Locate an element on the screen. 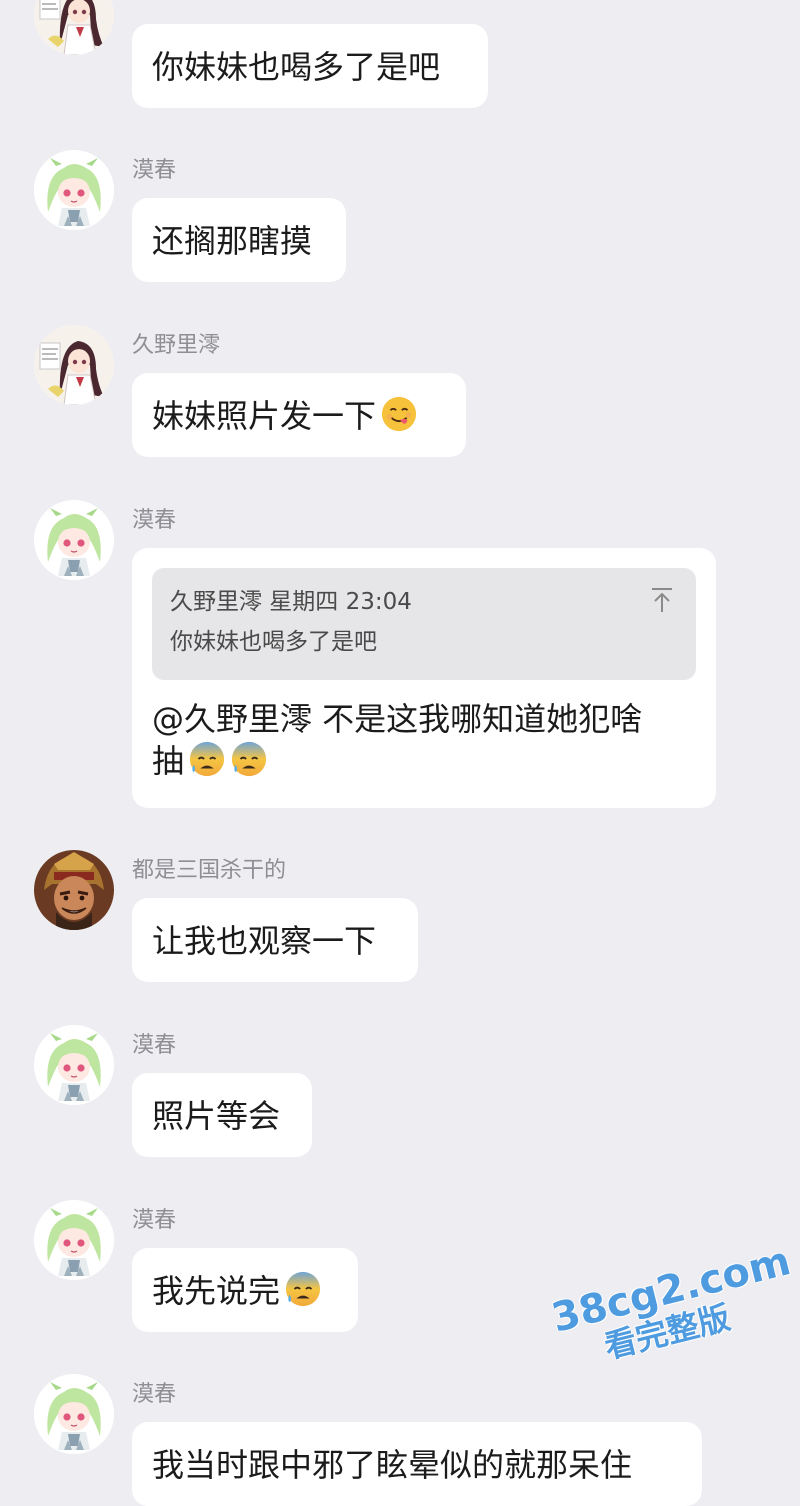 Image resolution: width=800 pixels, height=1506 pixels. message-text: 照片等会 is located at coordinates (216, 1116).